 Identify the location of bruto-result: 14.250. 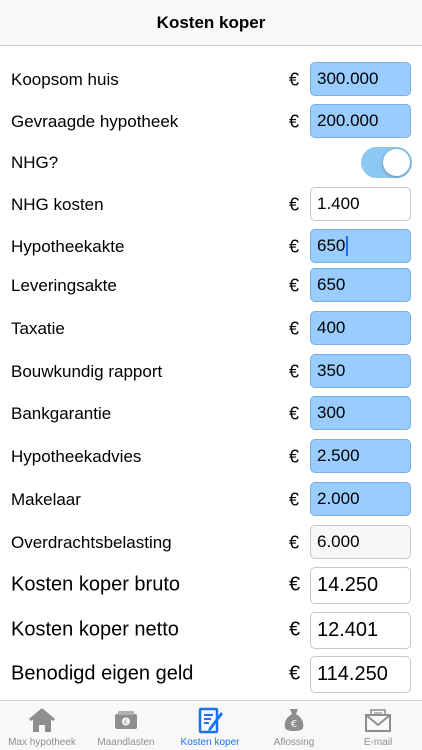
(360, 585).